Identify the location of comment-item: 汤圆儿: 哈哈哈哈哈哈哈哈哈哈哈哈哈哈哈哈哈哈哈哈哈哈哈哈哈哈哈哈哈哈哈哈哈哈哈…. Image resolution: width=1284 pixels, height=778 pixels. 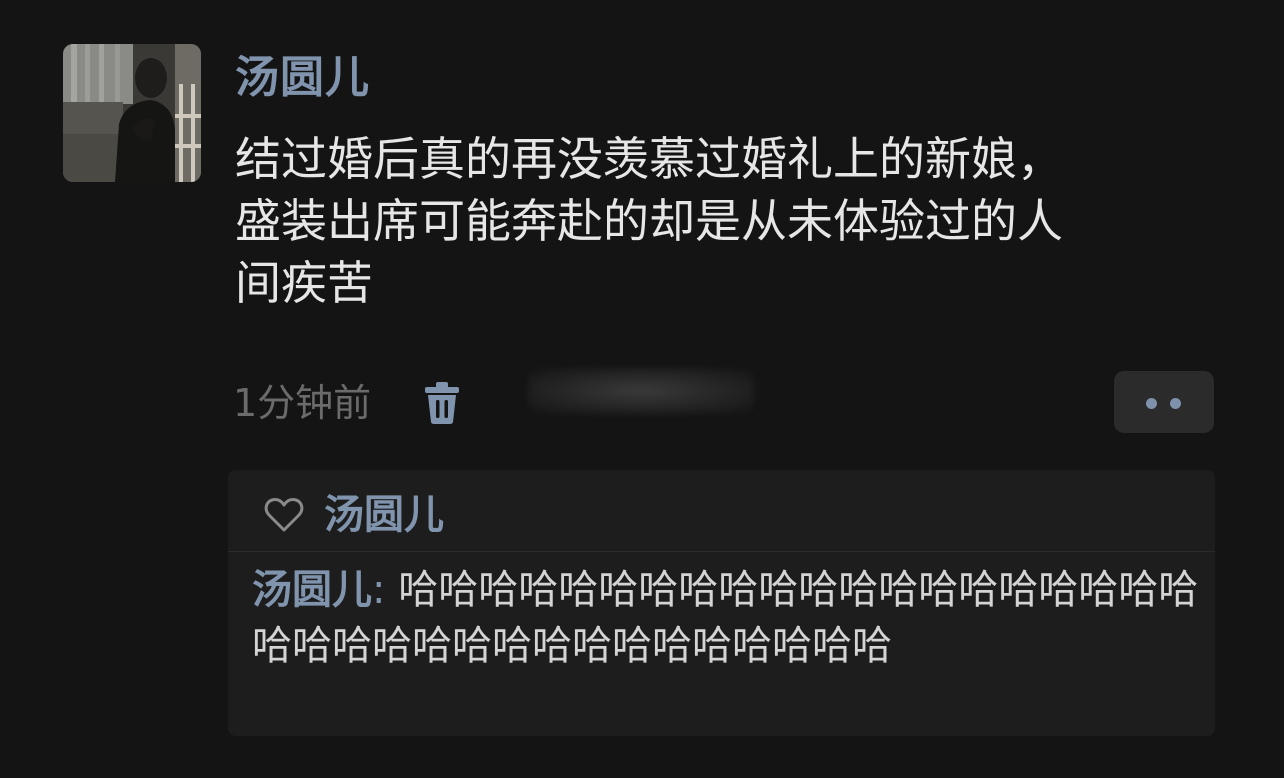
(727, 618).